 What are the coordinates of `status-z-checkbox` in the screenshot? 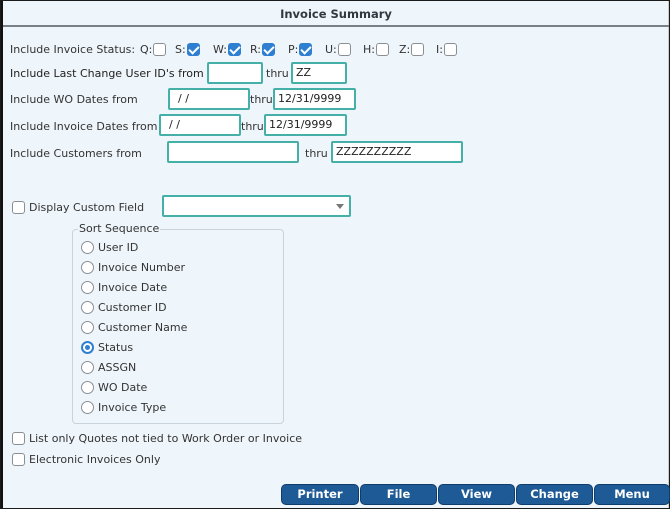 It's located at (418, 49).